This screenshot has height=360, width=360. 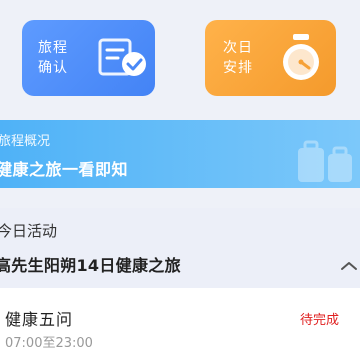 I want to click on overview-headline: 健康之旅一看即知, so click(x=64, y=169).